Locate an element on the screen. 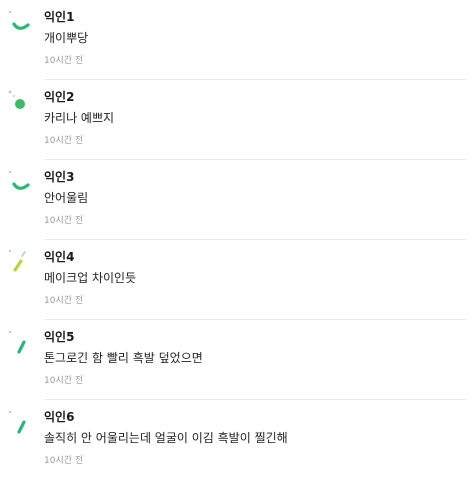  green-dot-icon is located at coordinates (21, 101).